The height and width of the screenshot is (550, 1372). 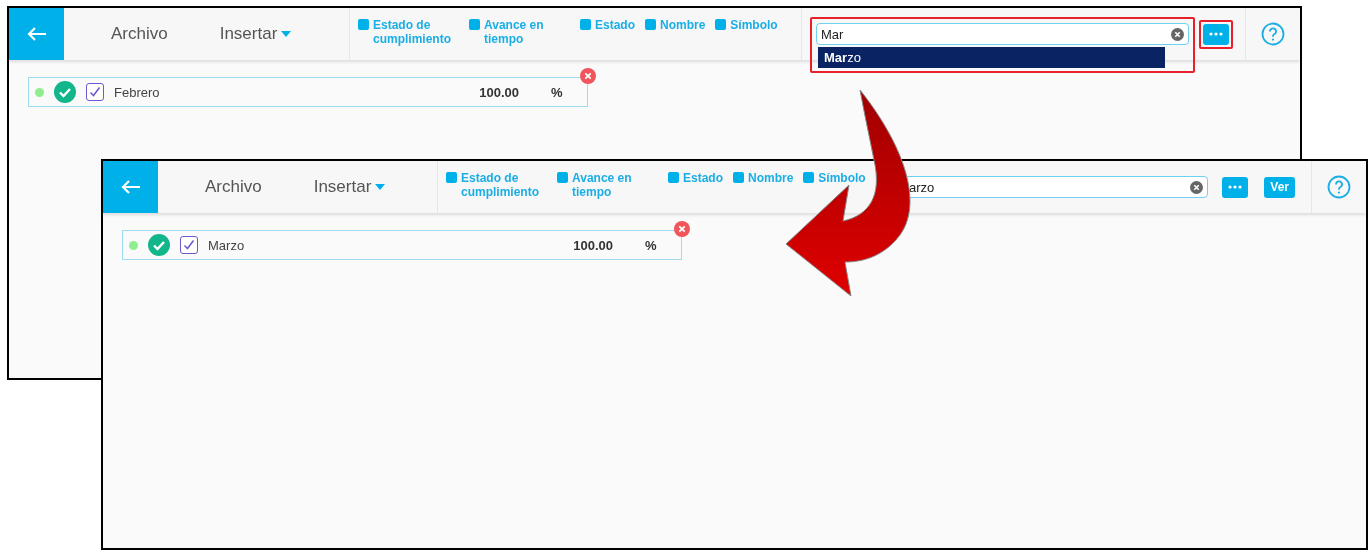 I want to click on indicator-name: Febrero, so click(x=137, y=92).